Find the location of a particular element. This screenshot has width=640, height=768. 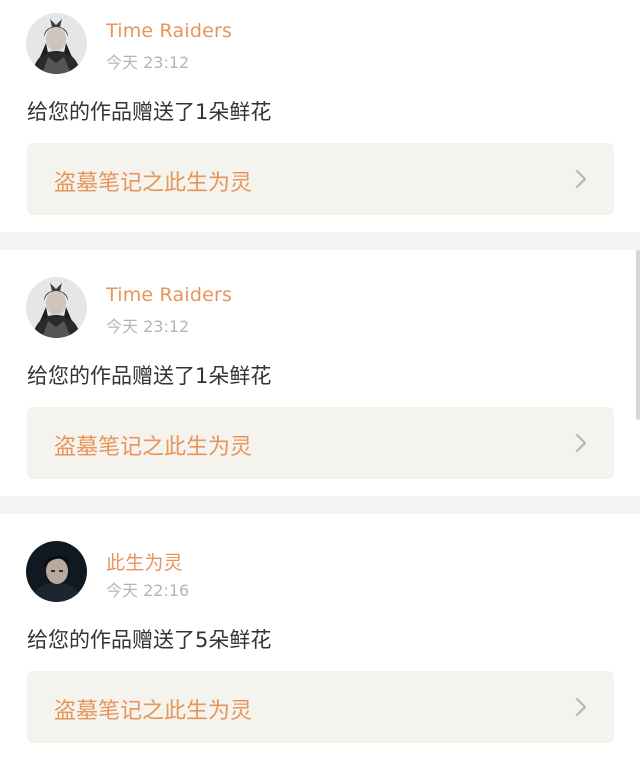

timestamp: 今天 22:16 is located at coordinates (148, 590).